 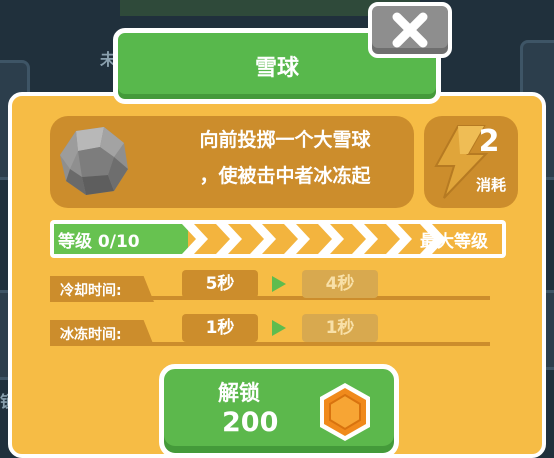 I want to click on hexagon-coin-icon, so click(x=345, y=412).